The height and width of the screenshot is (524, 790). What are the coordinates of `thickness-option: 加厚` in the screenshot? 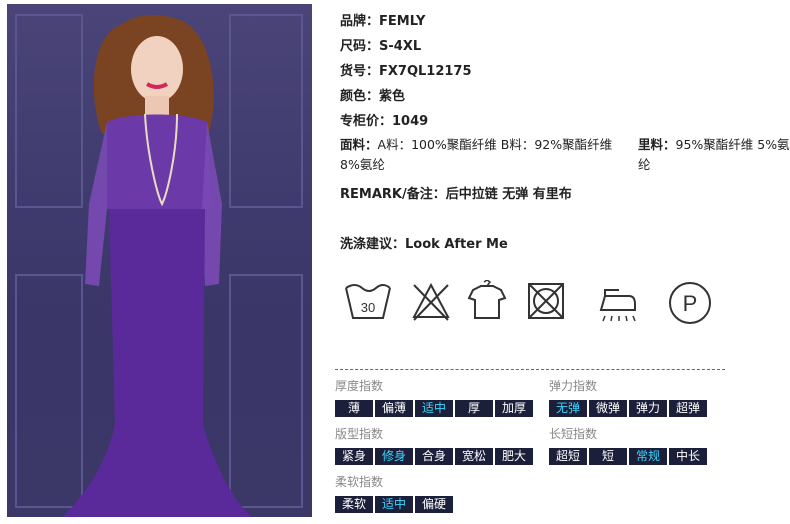 It's located at (514, 408).